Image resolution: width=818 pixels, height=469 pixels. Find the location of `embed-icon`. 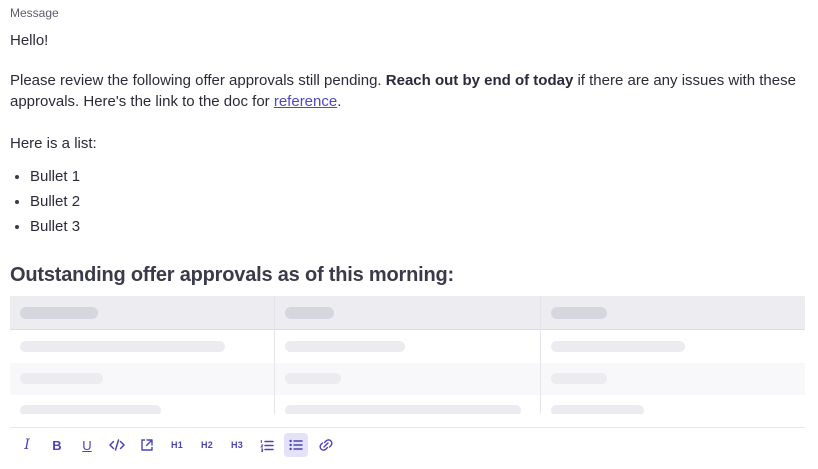

embed-icon is located at coordinates (147, 445).